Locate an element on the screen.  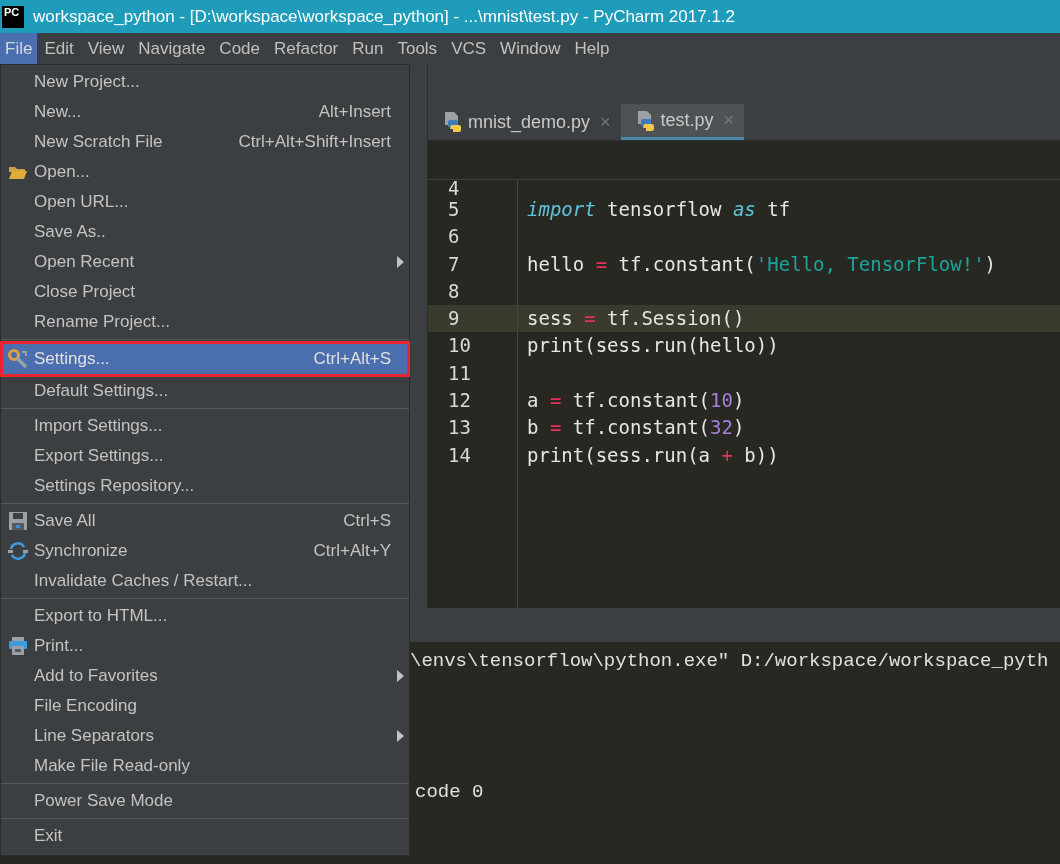
menu-item: File is located at coordinates (19, 48).